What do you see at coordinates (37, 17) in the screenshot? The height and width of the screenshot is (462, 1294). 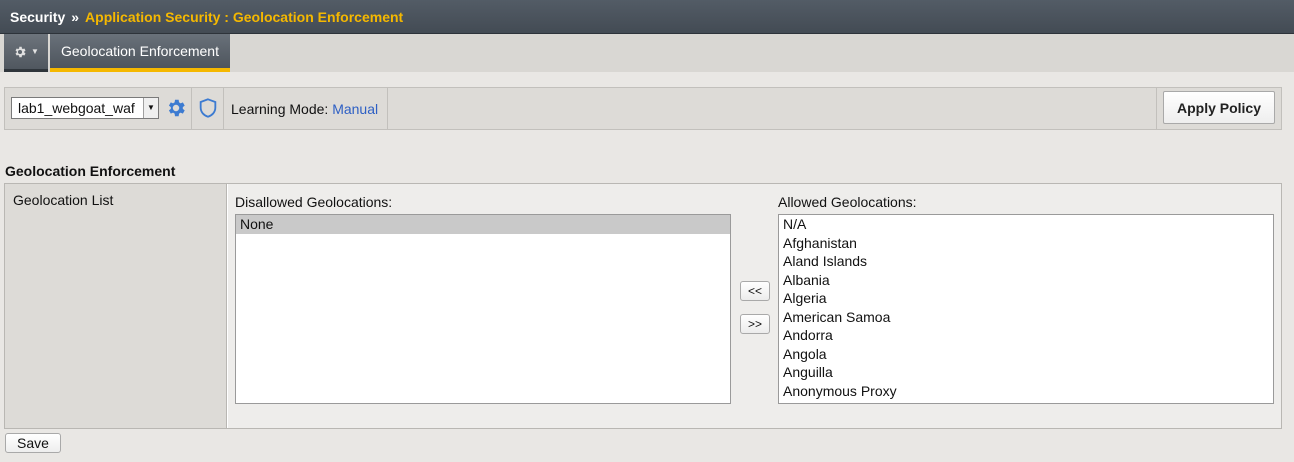 I see `breadcrumb-root: Security` at bounding box center [37, 17].